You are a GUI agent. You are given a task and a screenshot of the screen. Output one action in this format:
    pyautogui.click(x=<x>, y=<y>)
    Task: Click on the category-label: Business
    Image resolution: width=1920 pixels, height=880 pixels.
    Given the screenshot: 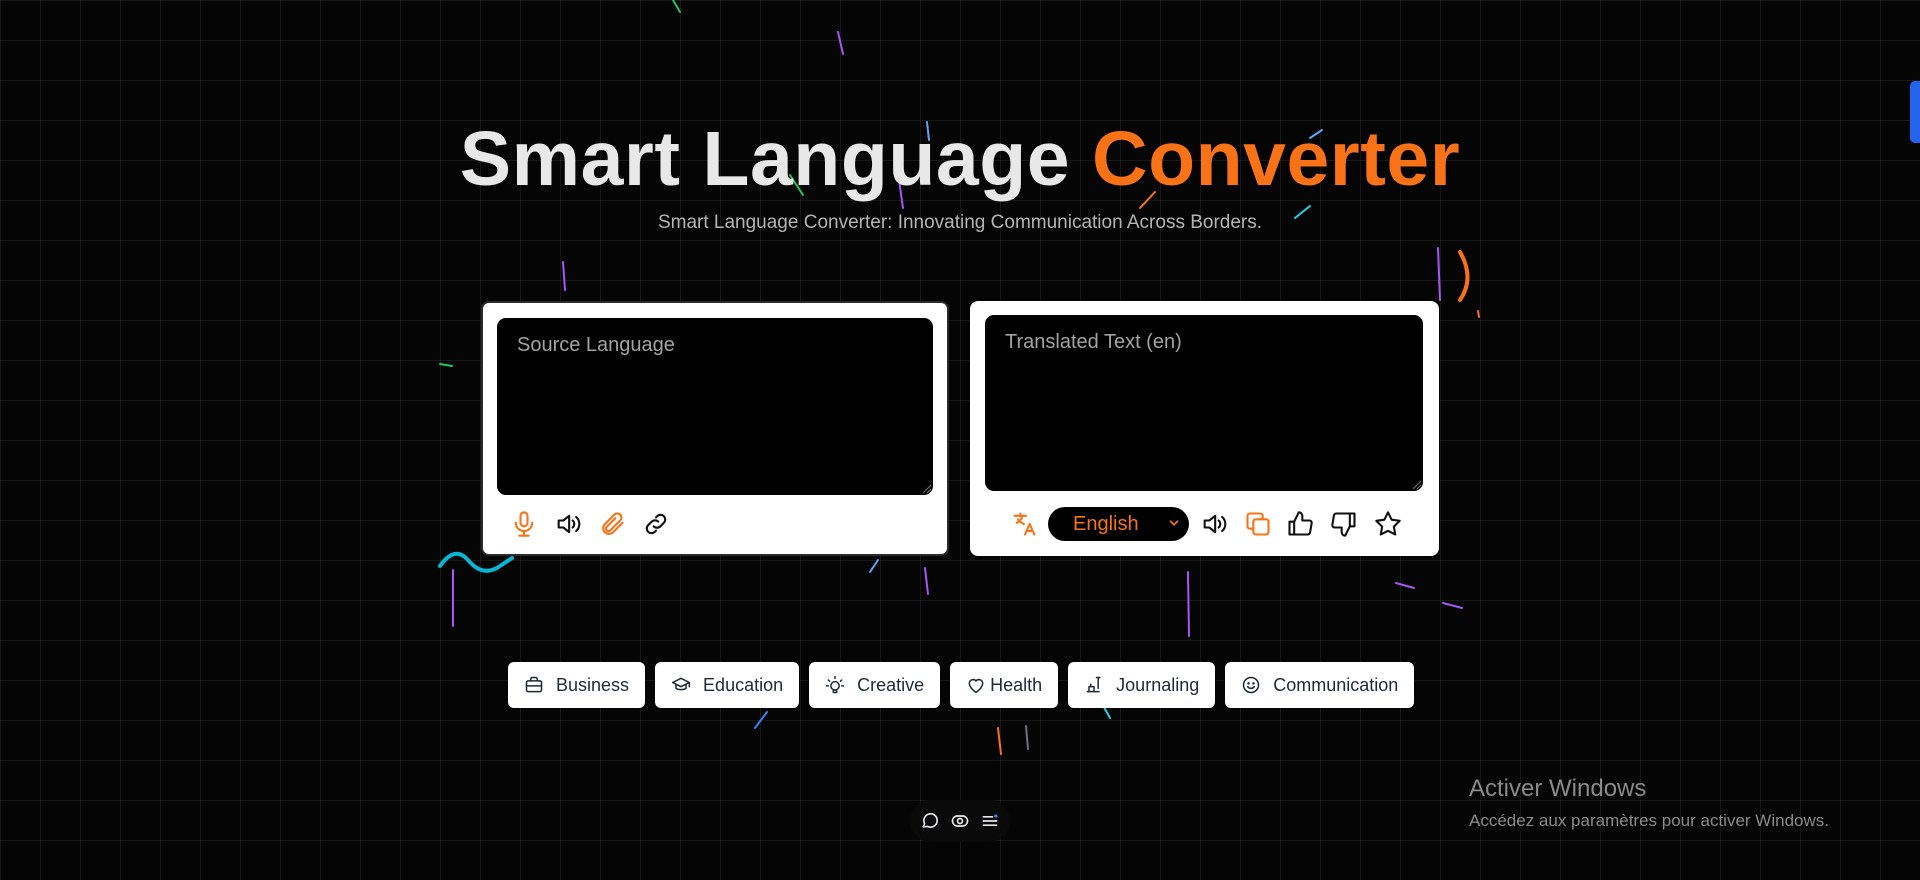 What is the action you would take?
    pyautogui.click(x=593, y=684)
    